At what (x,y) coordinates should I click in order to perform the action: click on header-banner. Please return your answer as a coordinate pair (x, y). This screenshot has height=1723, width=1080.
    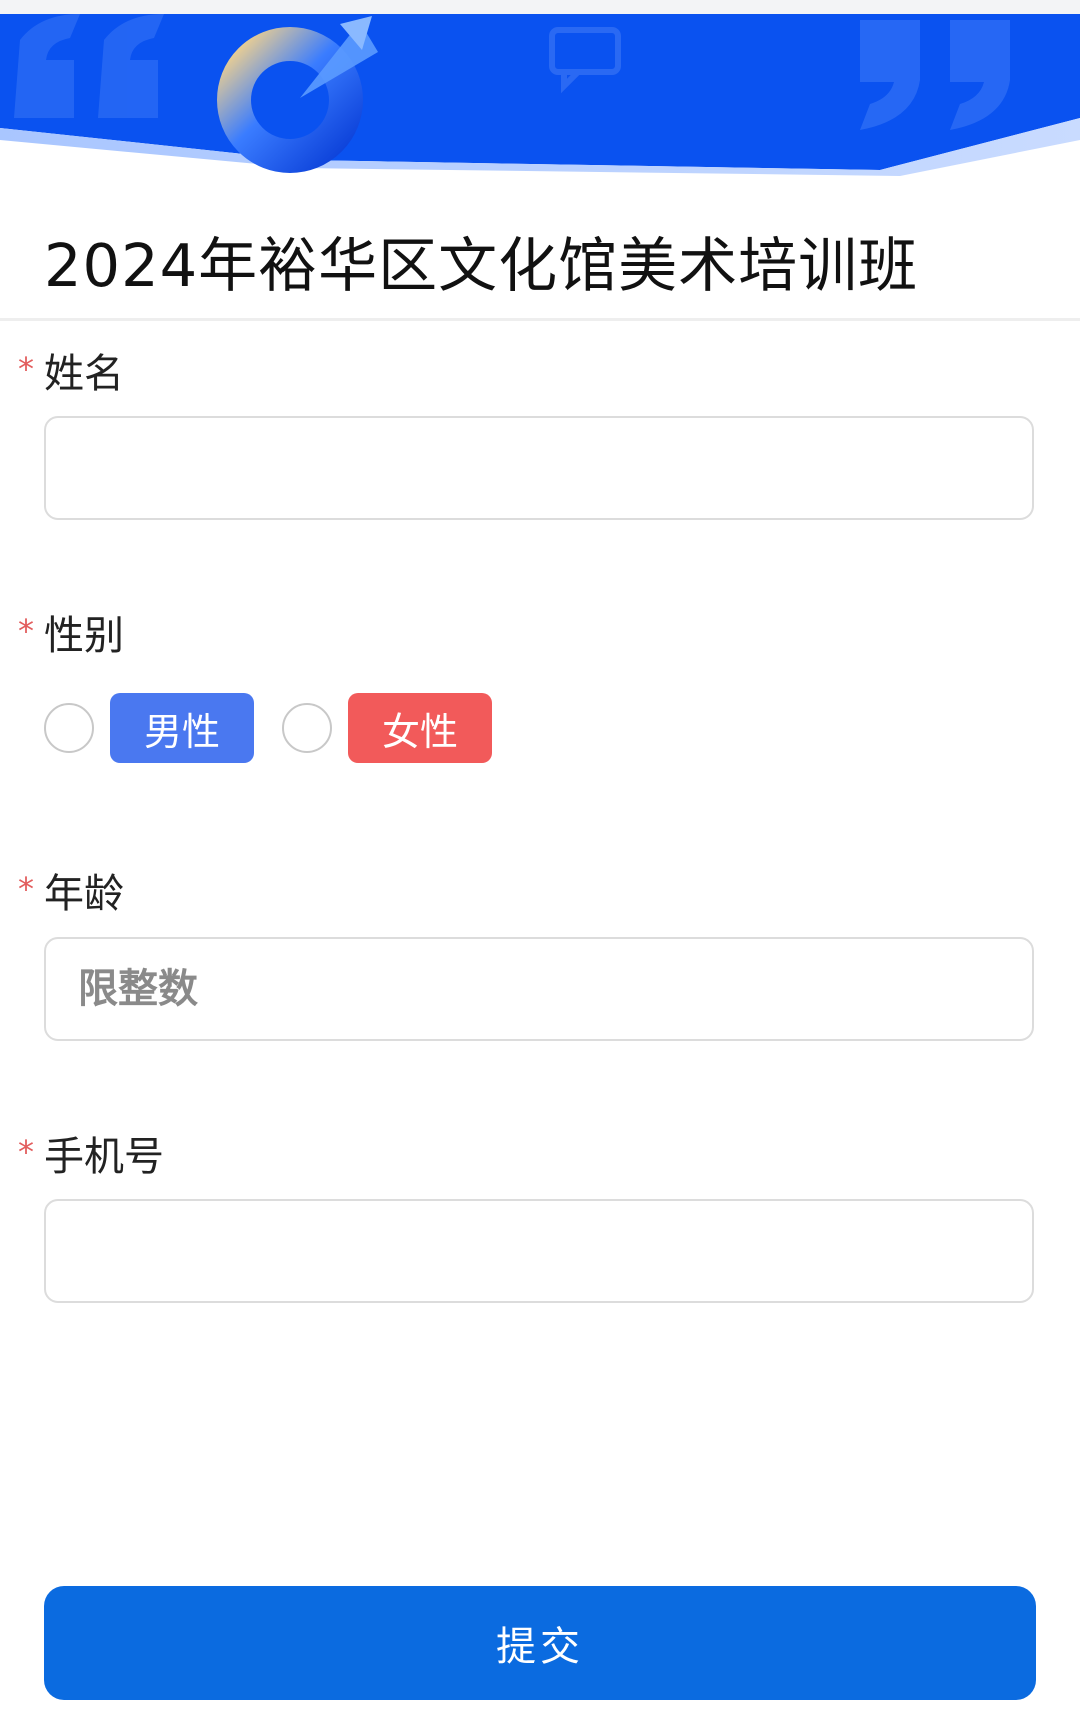
    Looking at the image, I should click on (540, 90).